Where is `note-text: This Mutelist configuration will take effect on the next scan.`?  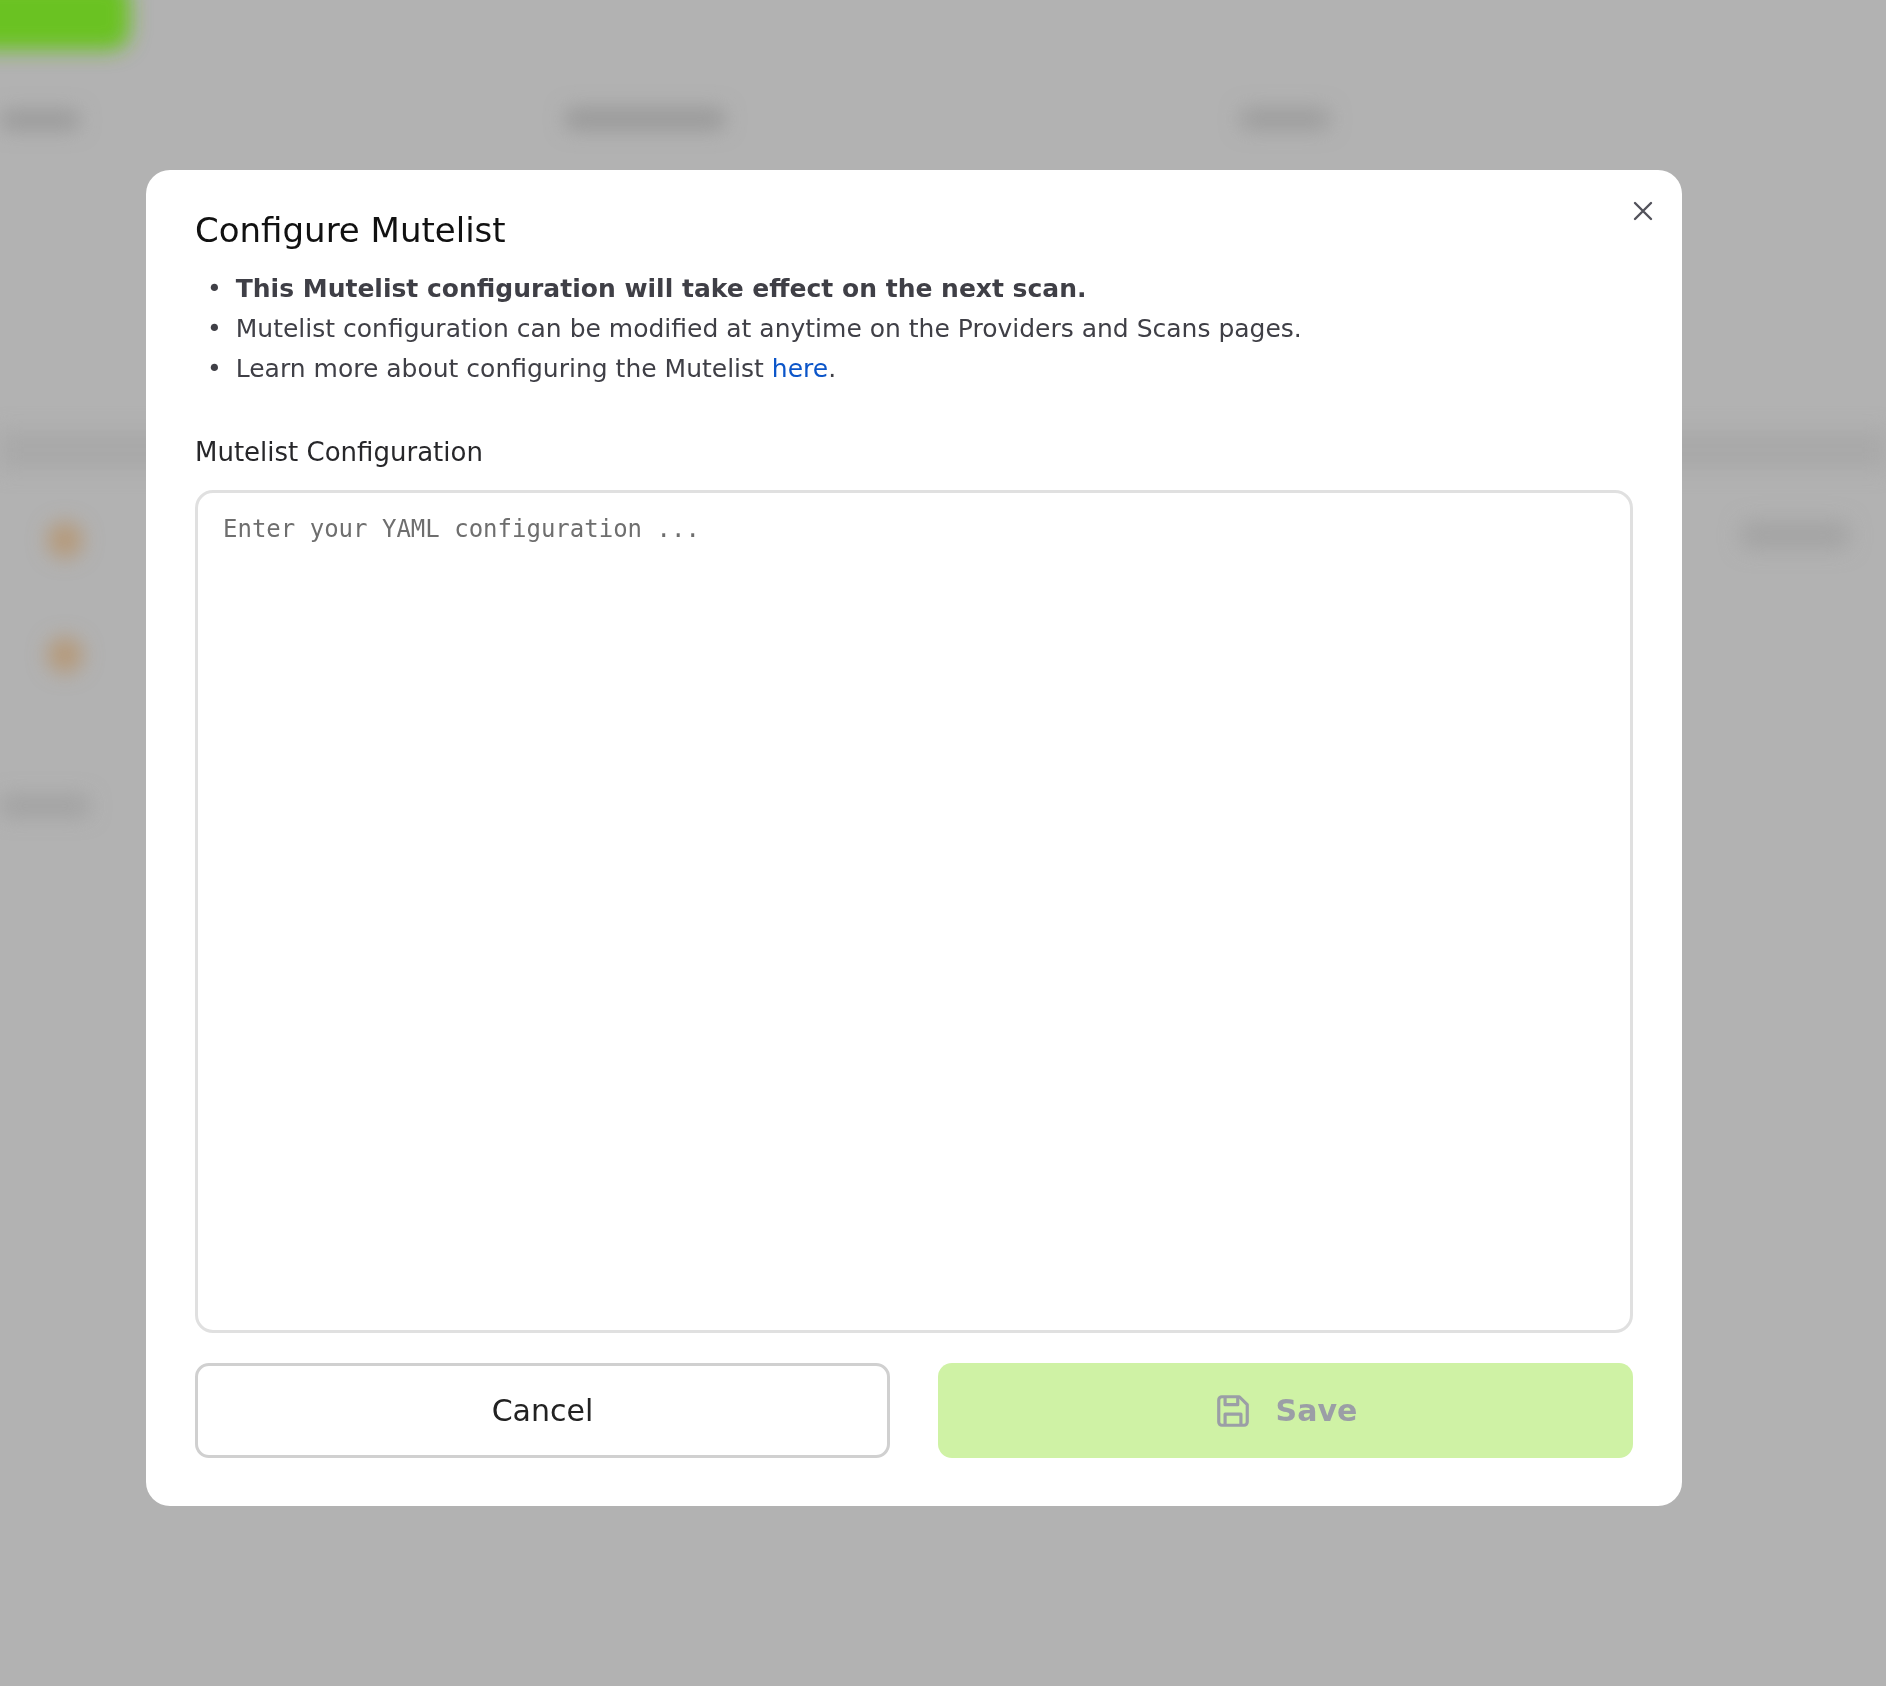 note-text: This Mutelist configuration will take effect on the next scan. is located at coordinates (661, 288).